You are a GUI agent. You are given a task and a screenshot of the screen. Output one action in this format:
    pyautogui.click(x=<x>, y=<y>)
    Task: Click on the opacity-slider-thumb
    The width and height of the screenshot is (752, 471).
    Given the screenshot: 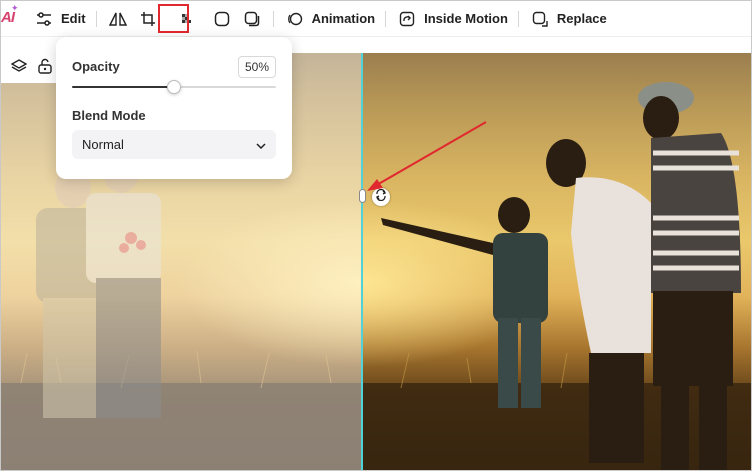 What is the action you would take?
    pyautogui.click(x=174, y=87)
    